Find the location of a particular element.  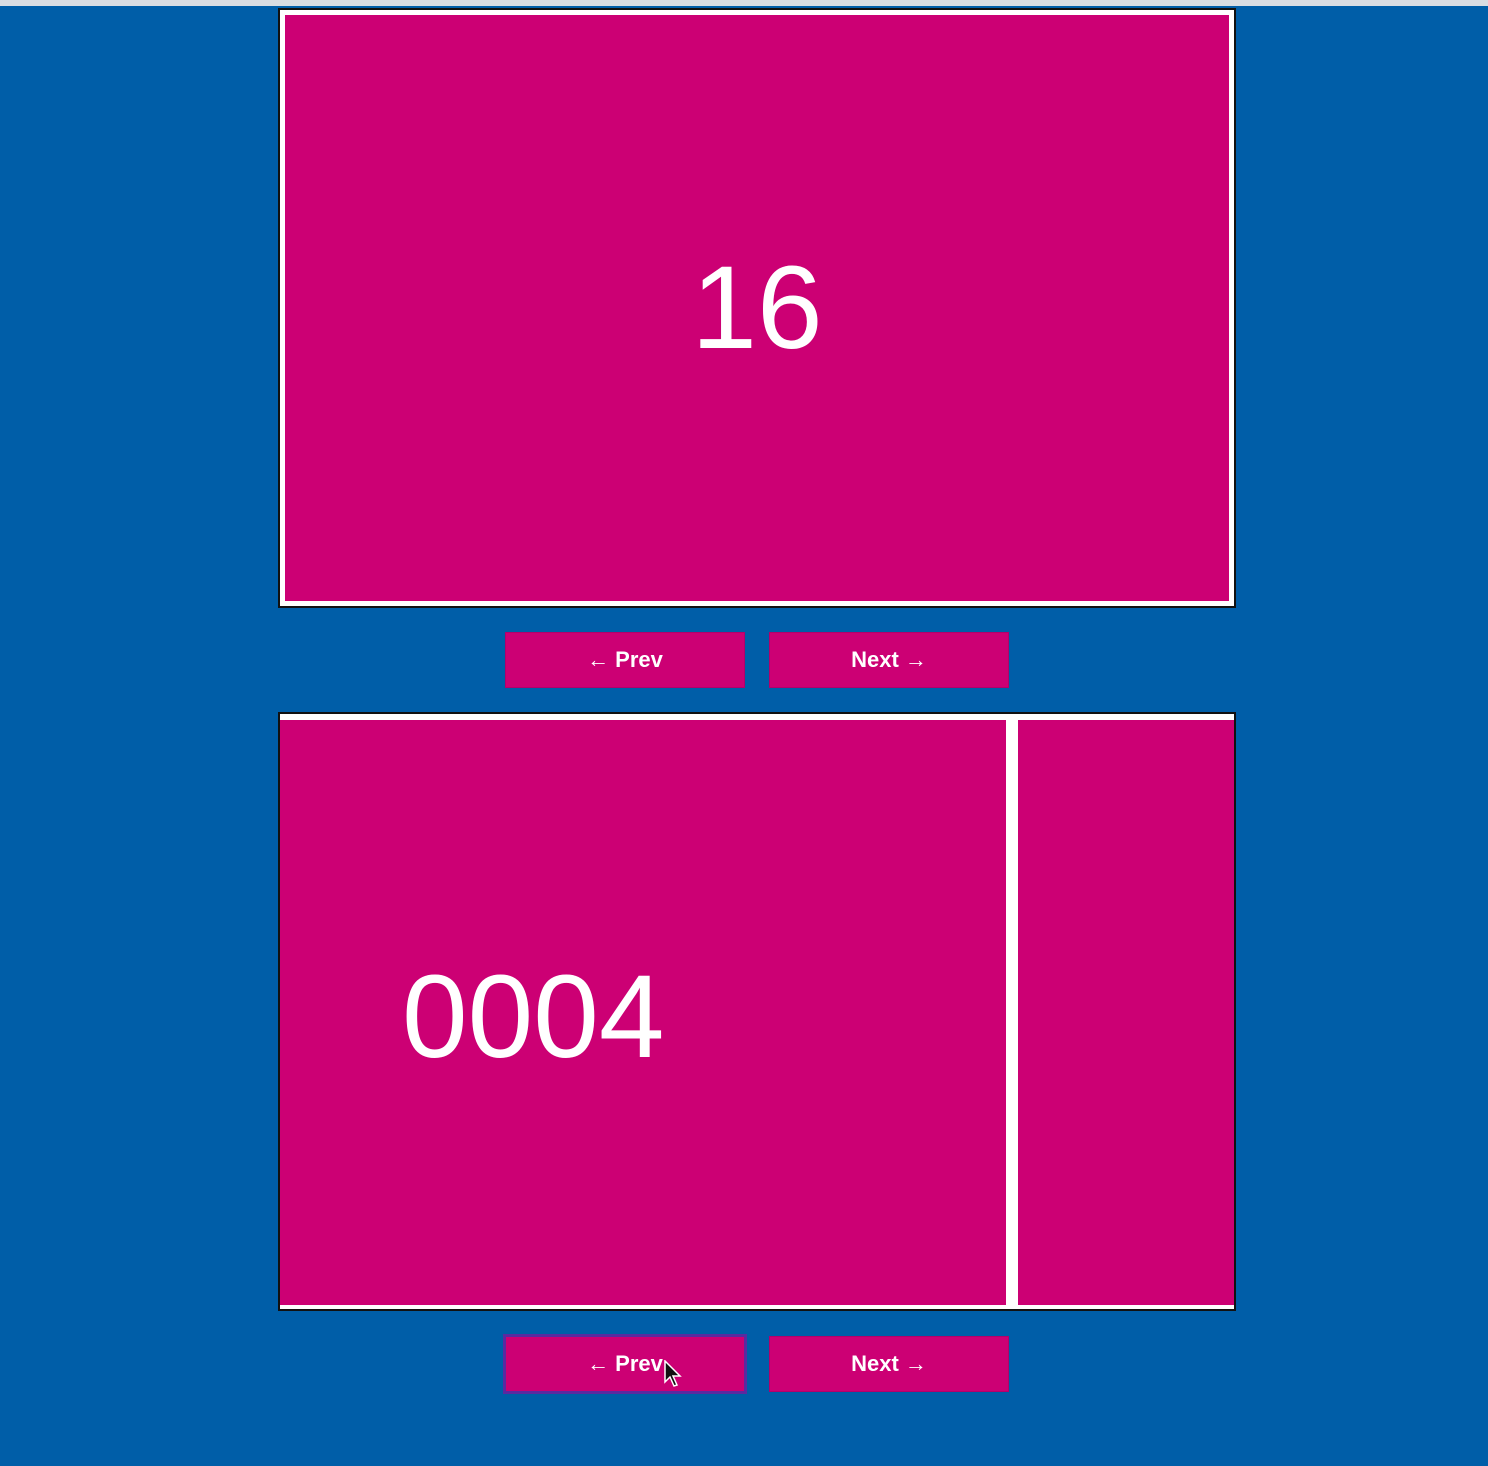

slide-number: 0004 is located at coordinates (533, 1017).